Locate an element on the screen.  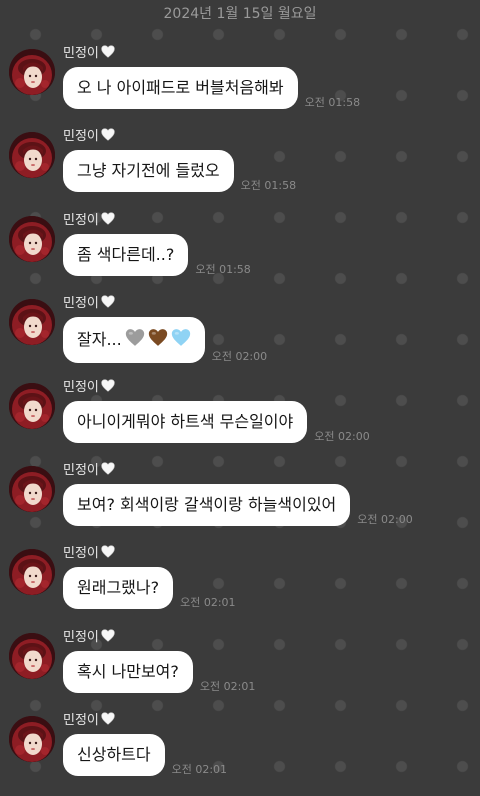
message-group: 민정이보여? 회색이랑 갈색이랑 하늘색이있어오전 02:00 is located at coordinates (240, 504).